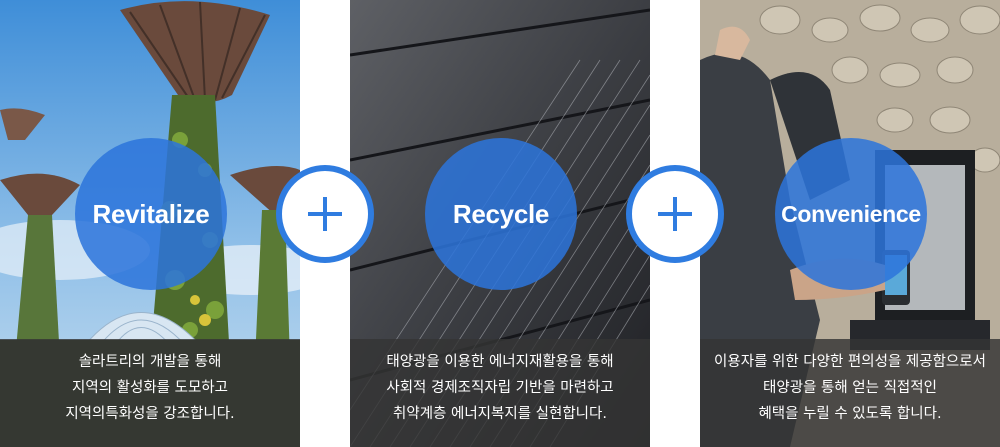 The height and width of the screenshot is (447, 1000). I want to click on caption-line: 태양광을 통해 얻는 직접적인, so click(850, 388).